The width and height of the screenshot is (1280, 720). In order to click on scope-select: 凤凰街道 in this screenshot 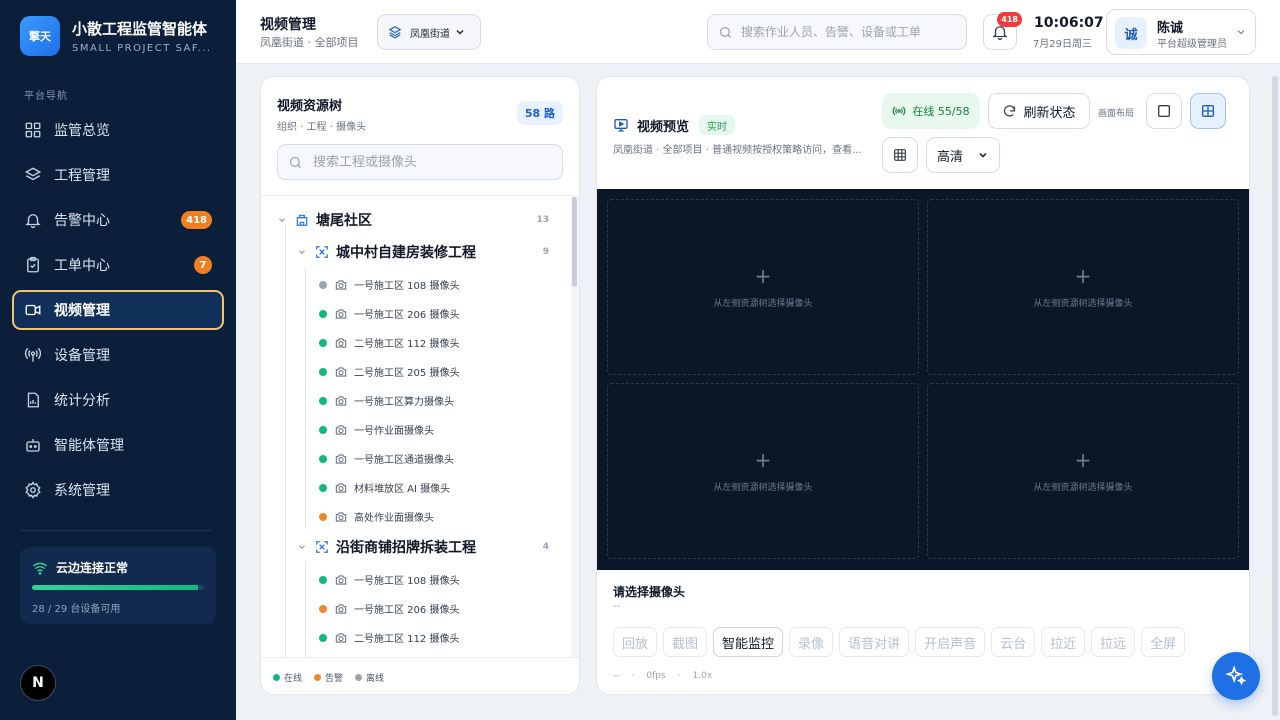, I will do `click(429, 32)`.